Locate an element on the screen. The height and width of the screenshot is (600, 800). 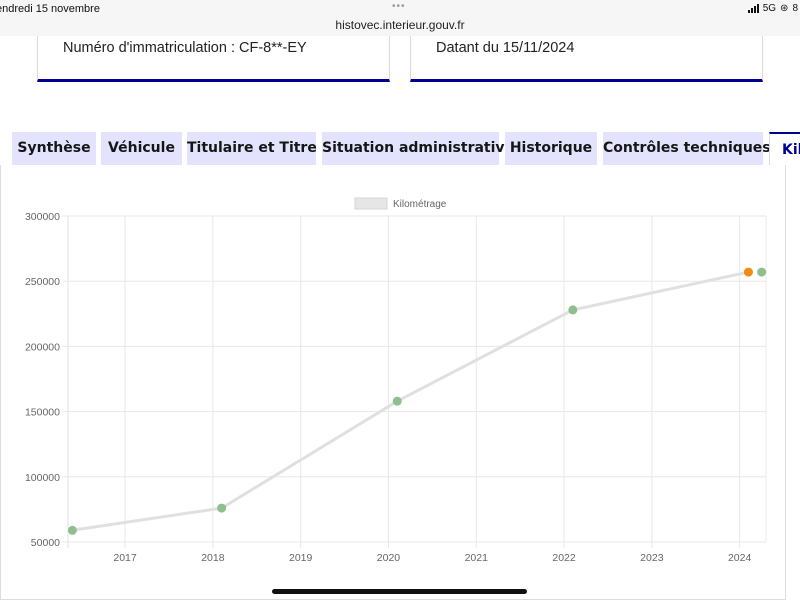
data-point-highlighted is located at coordinates (748, 272).